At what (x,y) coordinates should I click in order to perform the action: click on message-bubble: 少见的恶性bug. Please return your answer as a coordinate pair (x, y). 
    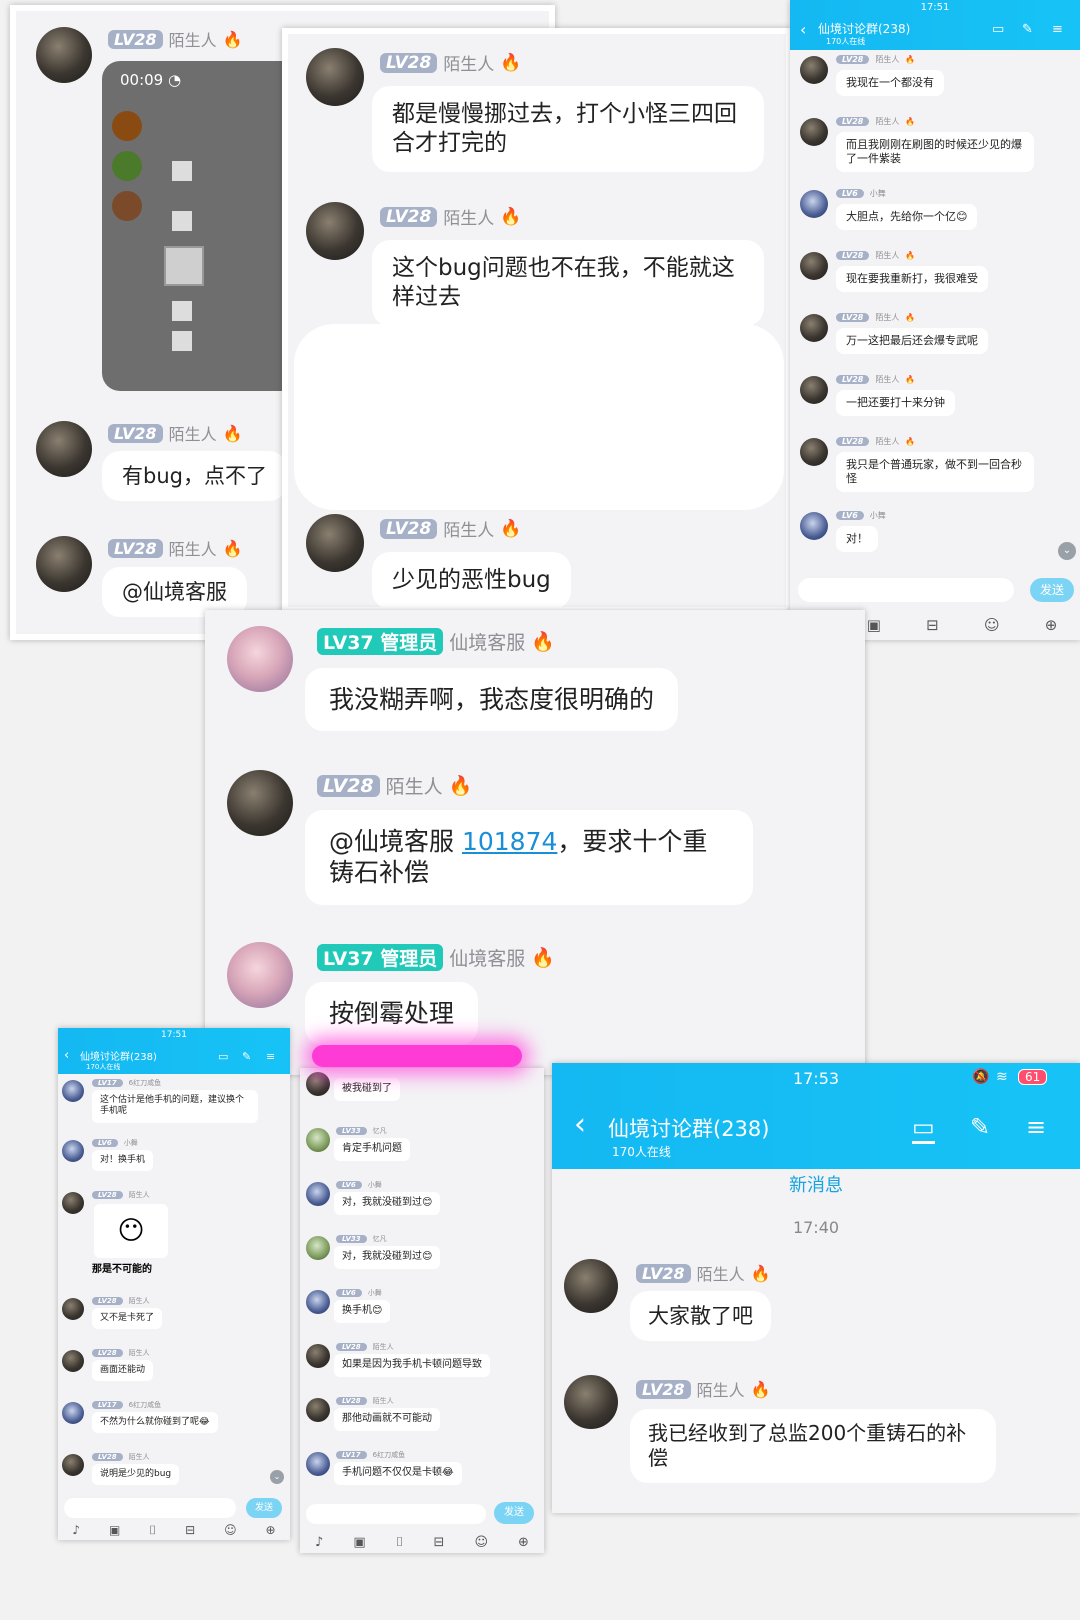
    Looking at the image, I should click on (471, 579).